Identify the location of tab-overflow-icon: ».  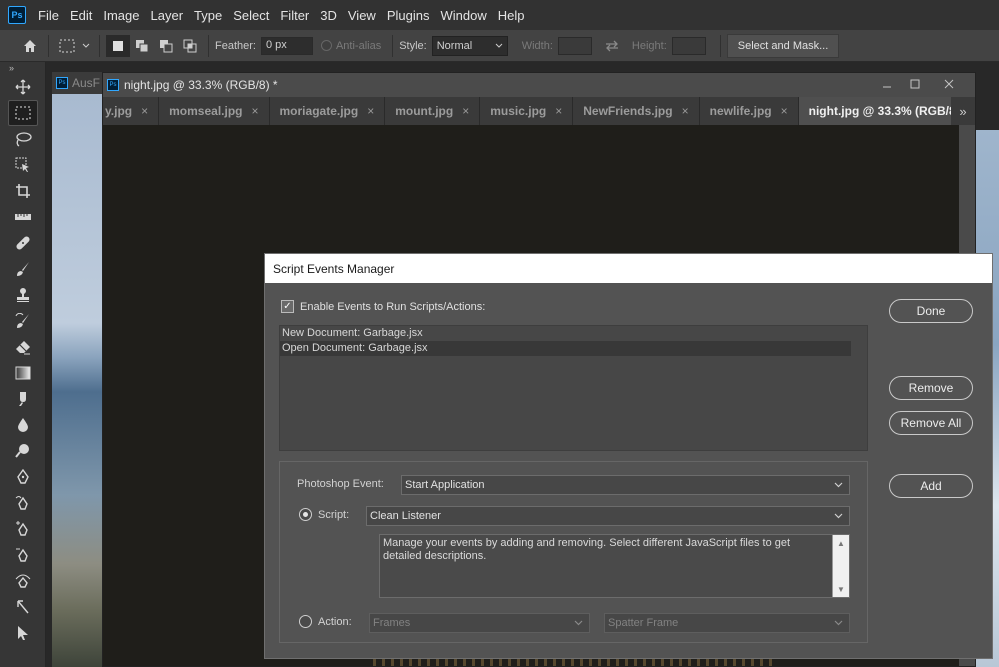
(963, 111).